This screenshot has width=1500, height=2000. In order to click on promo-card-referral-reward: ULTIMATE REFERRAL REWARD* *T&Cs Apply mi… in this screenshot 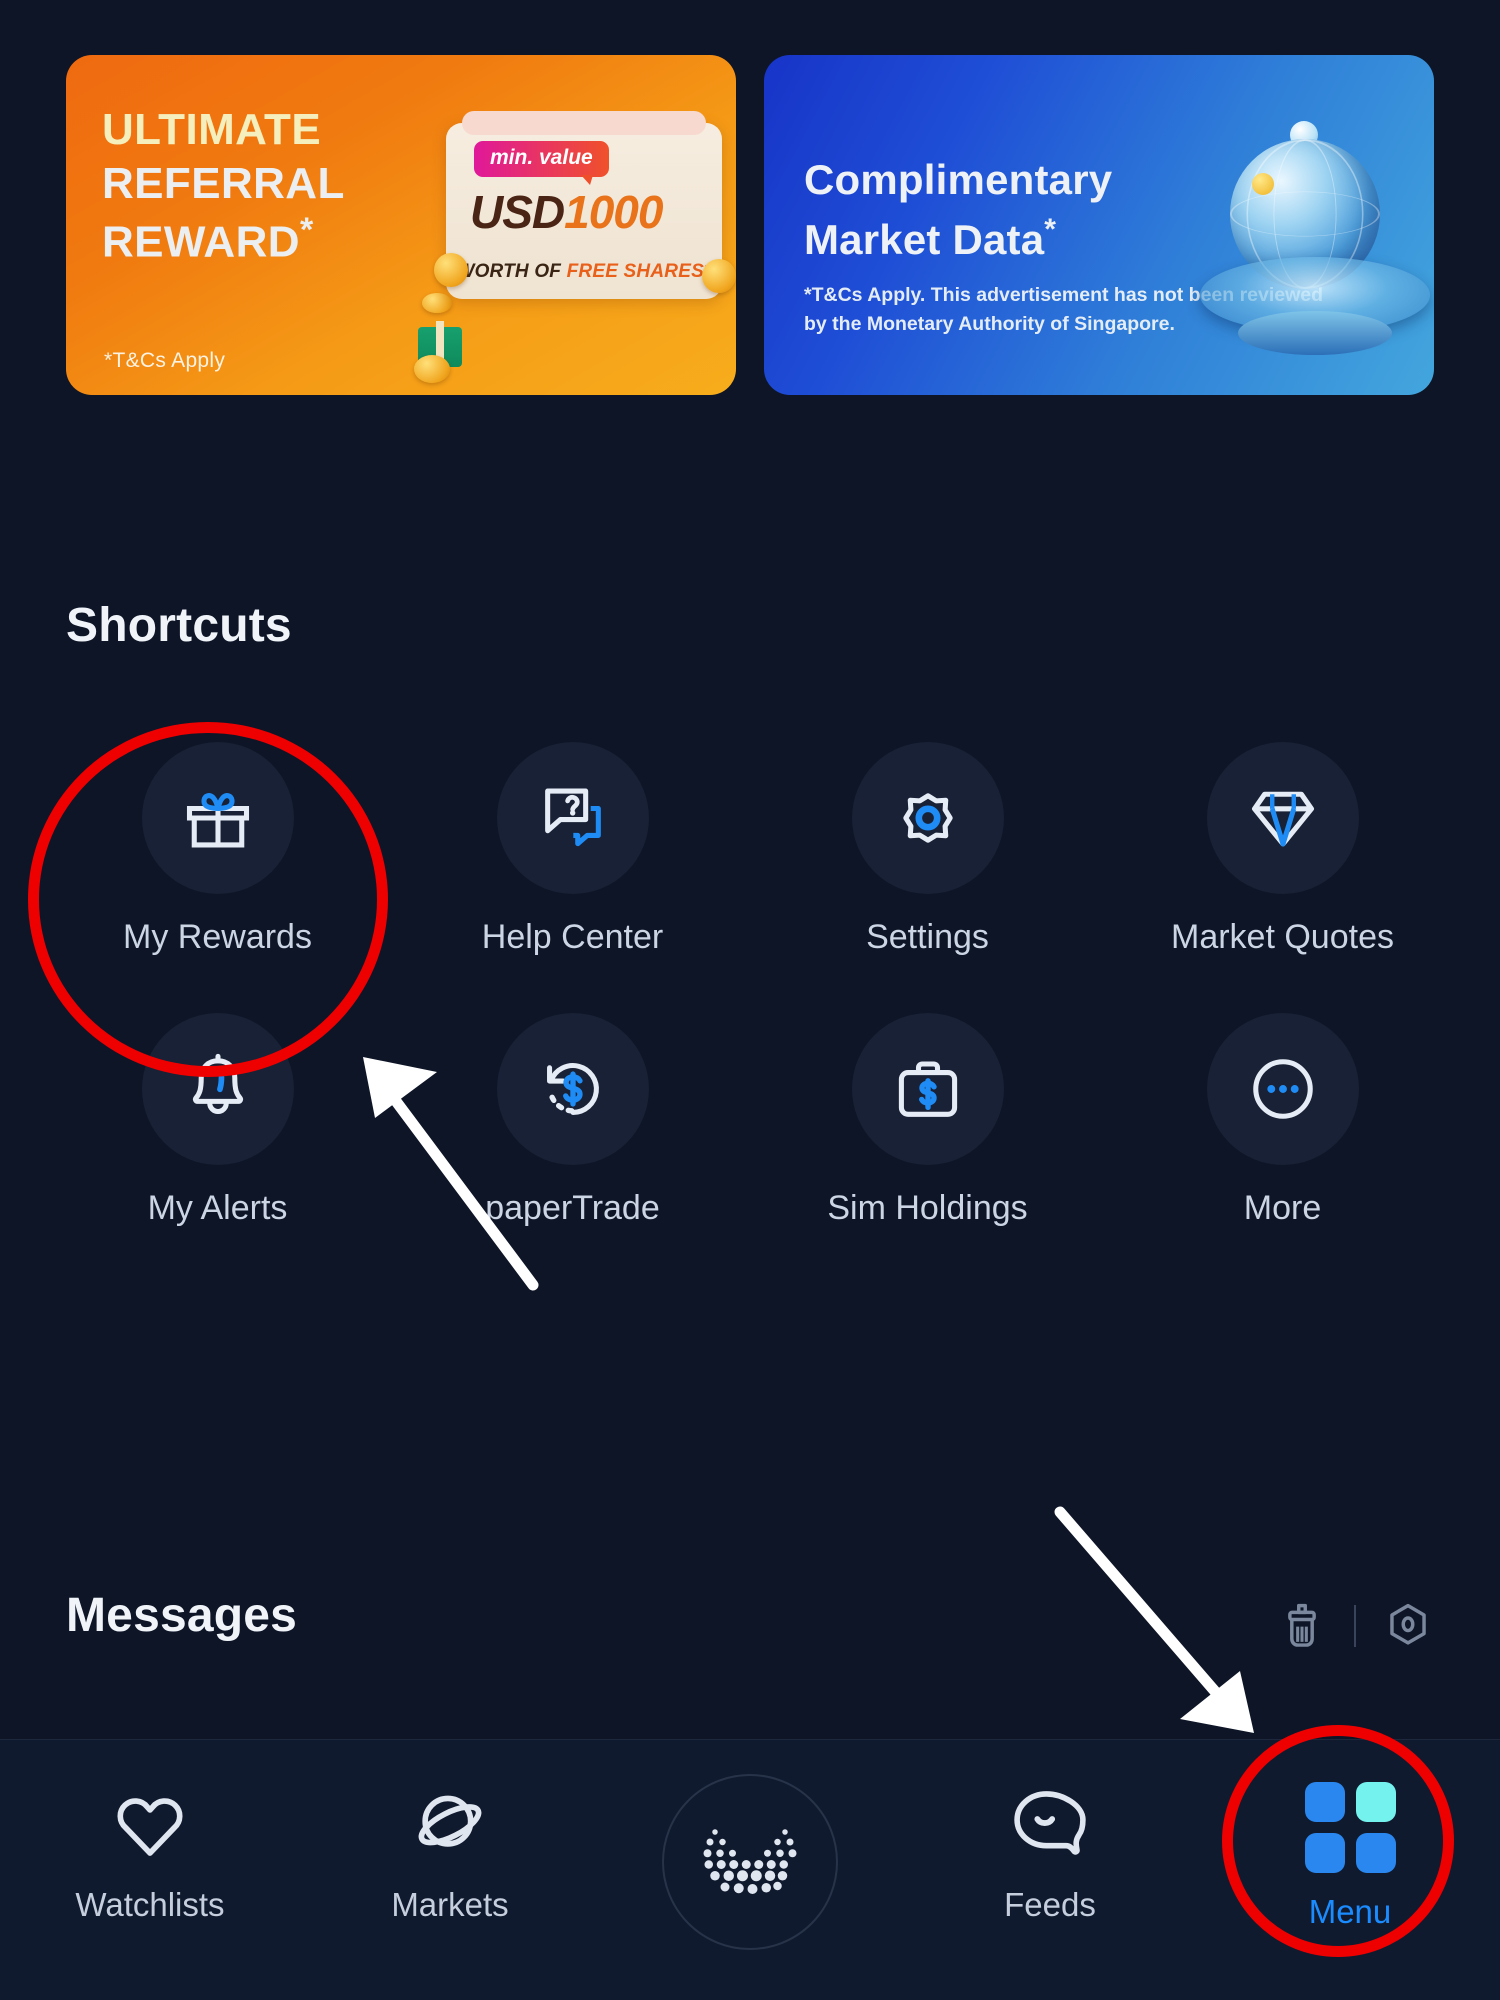, I will do `click(401, 225)`.